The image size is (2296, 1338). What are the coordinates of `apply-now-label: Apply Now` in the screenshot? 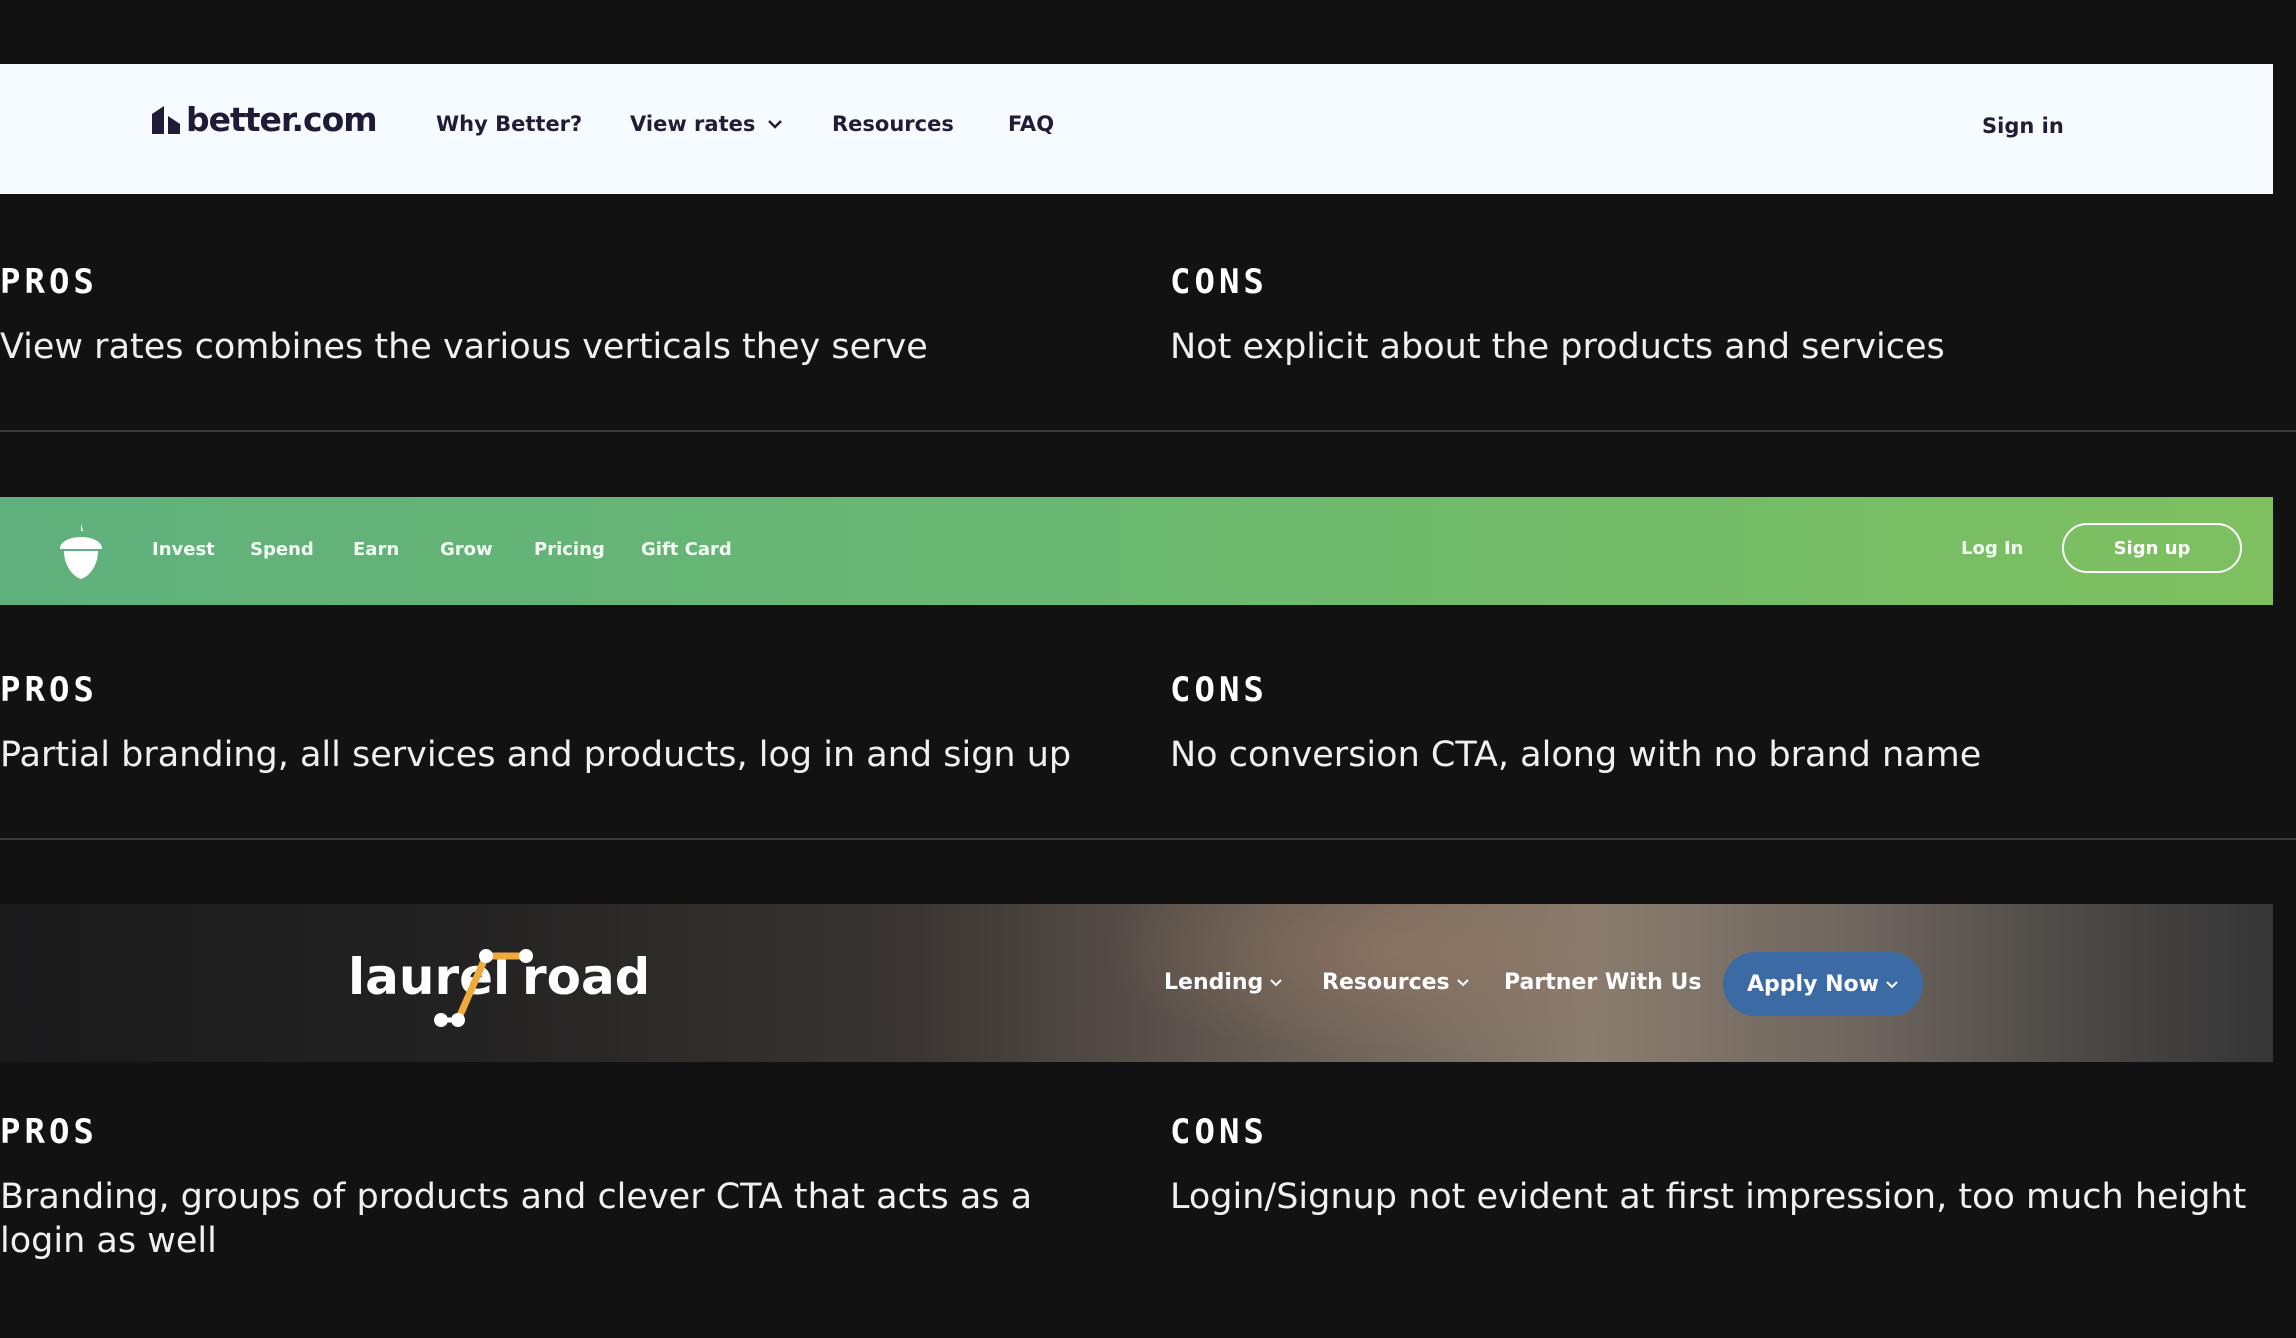 It's located at (1813, 984).